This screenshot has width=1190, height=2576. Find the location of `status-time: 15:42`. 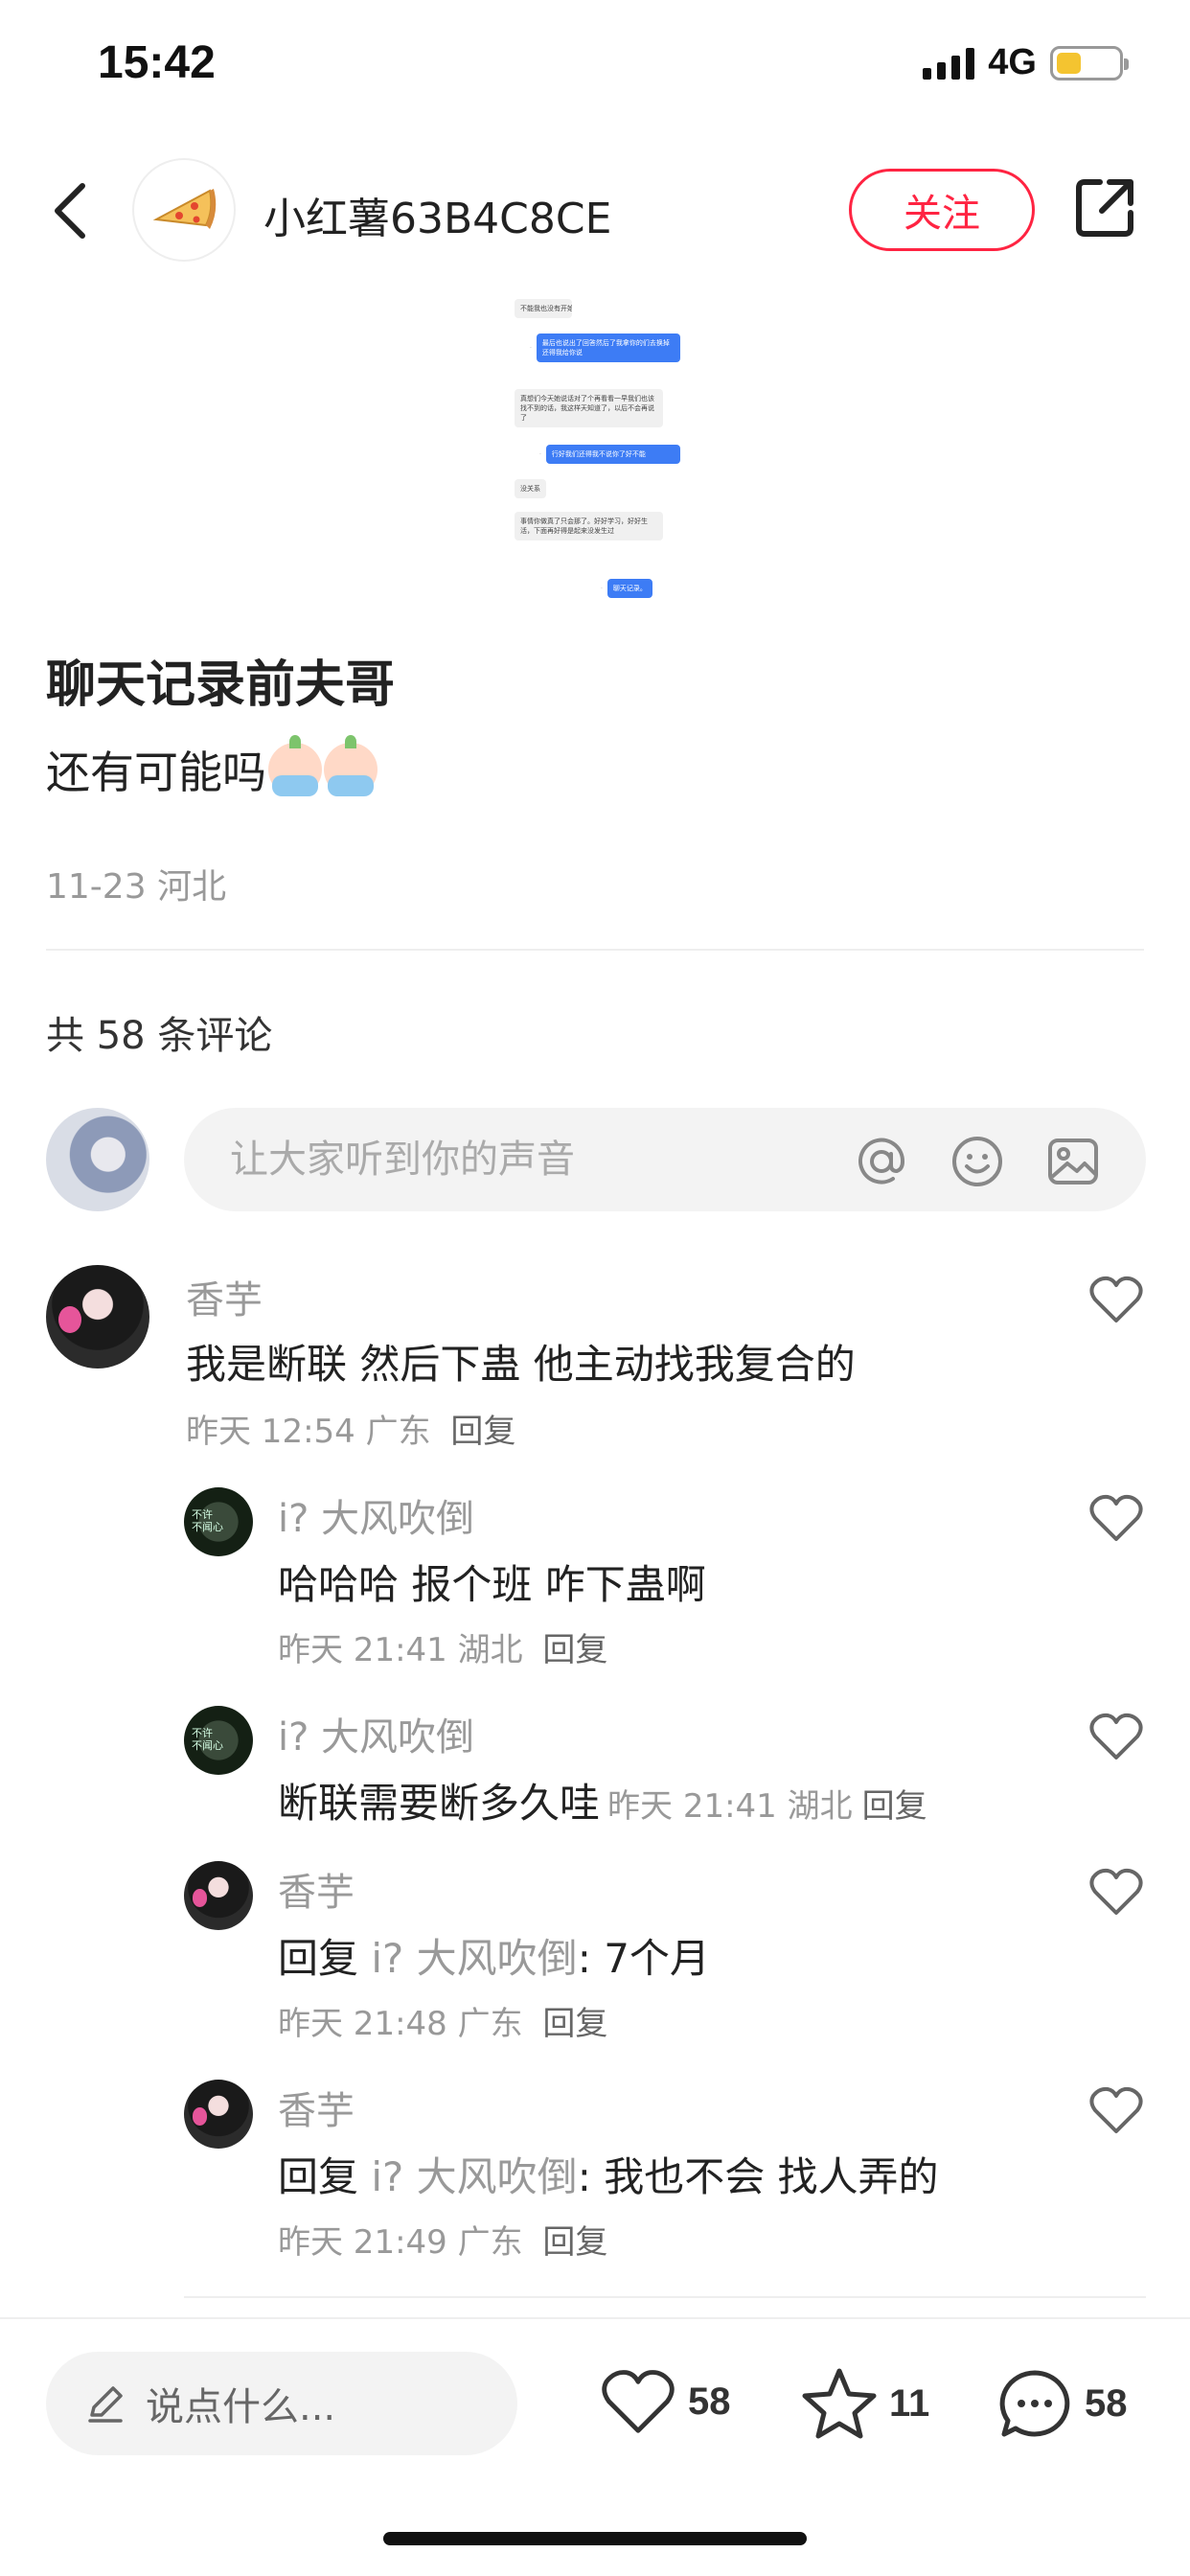

status-time: 15:42 is located at coordinates (157, 63).